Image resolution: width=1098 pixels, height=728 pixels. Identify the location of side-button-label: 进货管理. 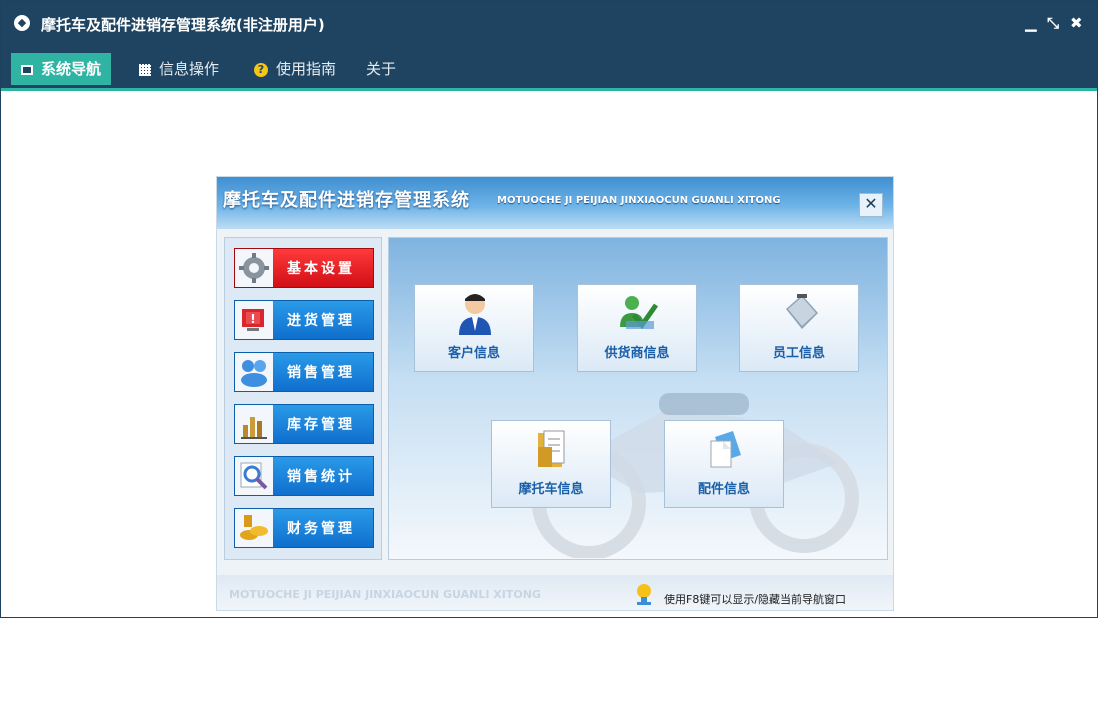
(321, 321).